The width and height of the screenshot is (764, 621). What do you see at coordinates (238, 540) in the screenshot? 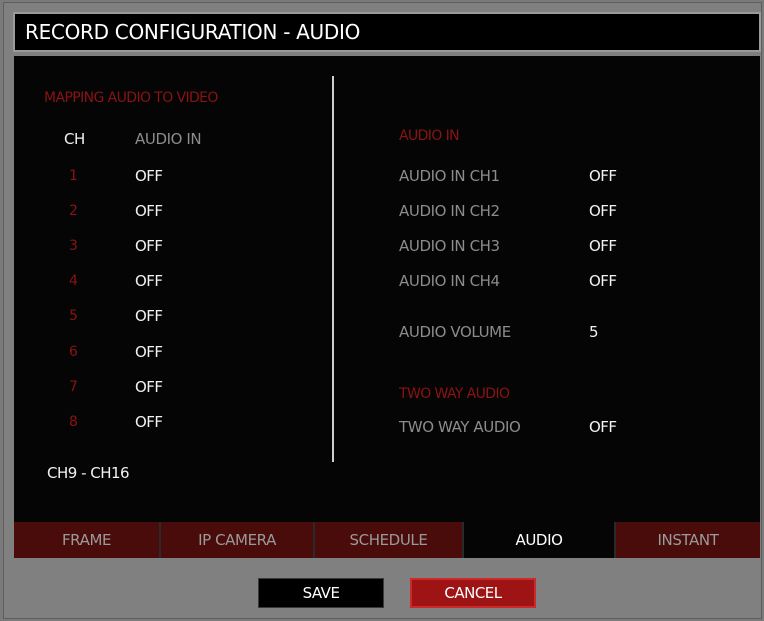
I see `tab-ip-camera: IP CAMERA` at bounding box center [238, 540].